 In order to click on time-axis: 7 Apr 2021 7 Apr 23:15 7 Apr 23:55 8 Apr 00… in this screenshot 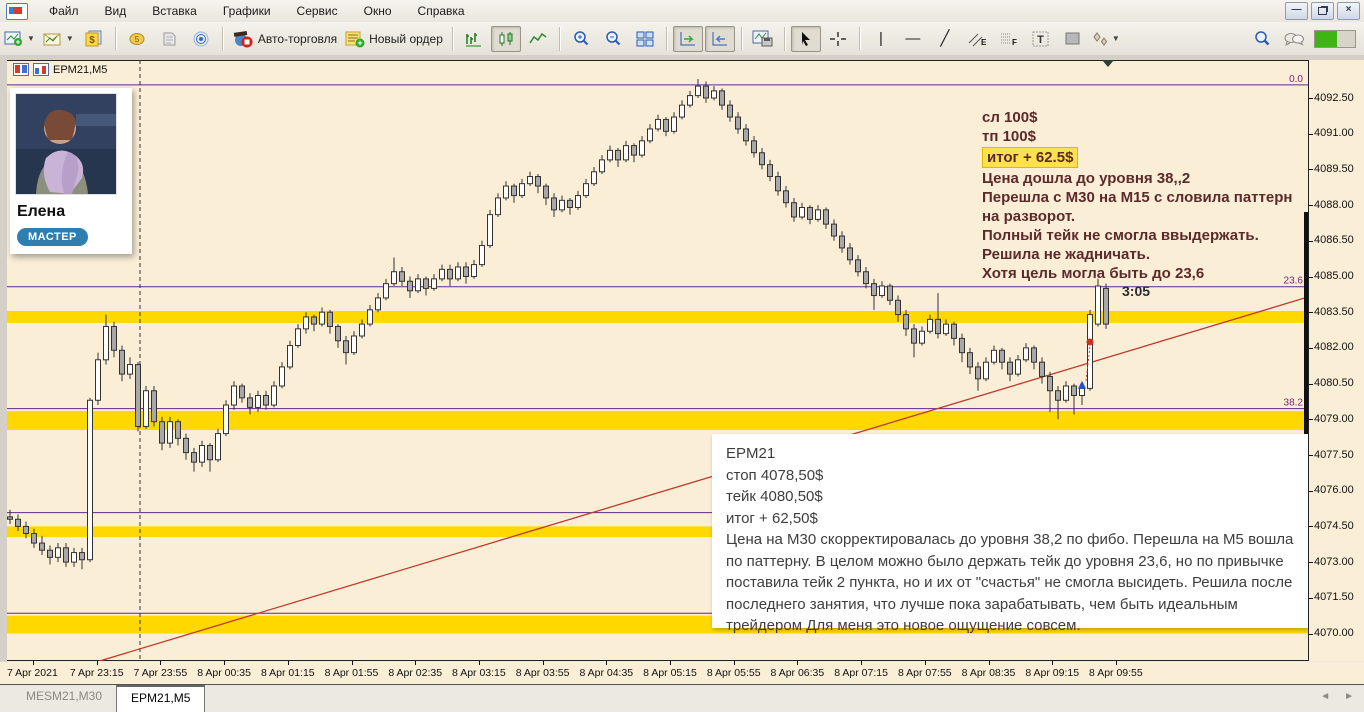, I will do `click(682, 672)`.